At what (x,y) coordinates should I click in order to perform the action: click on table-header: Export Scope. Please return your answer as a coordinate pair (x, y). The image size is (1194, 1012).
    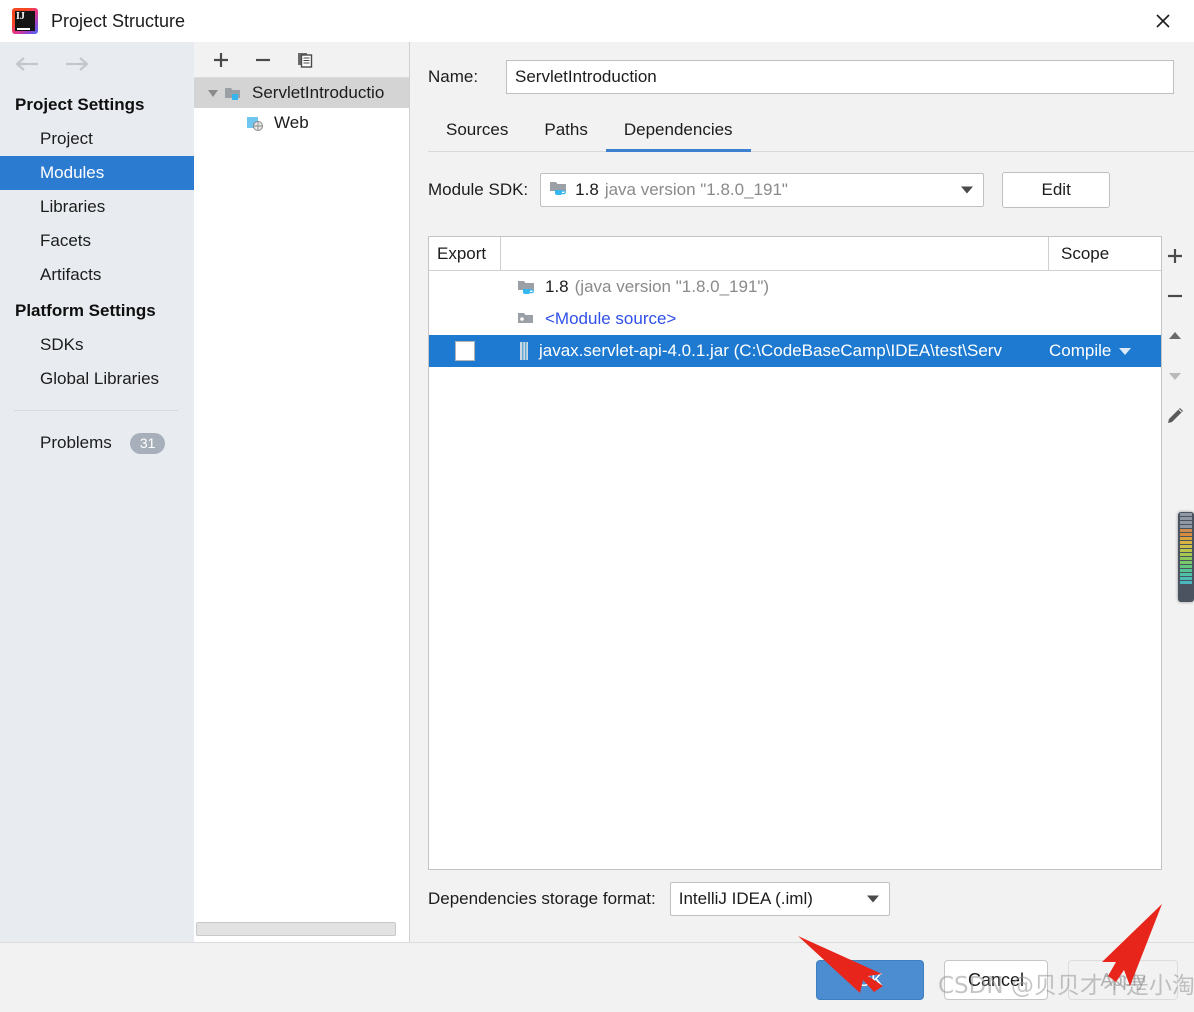
    Looking at the image, I should click on (795, 254).